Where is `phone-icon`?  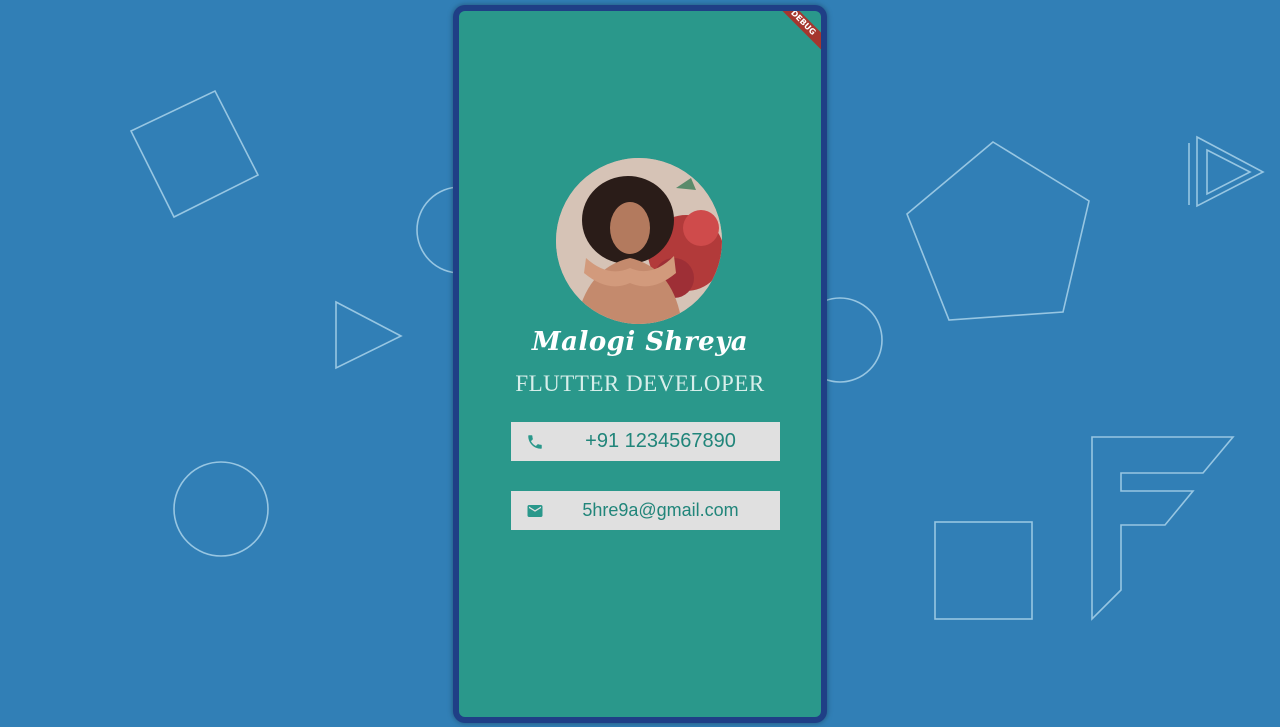 phone-icon is located at coordinates (535, 442).